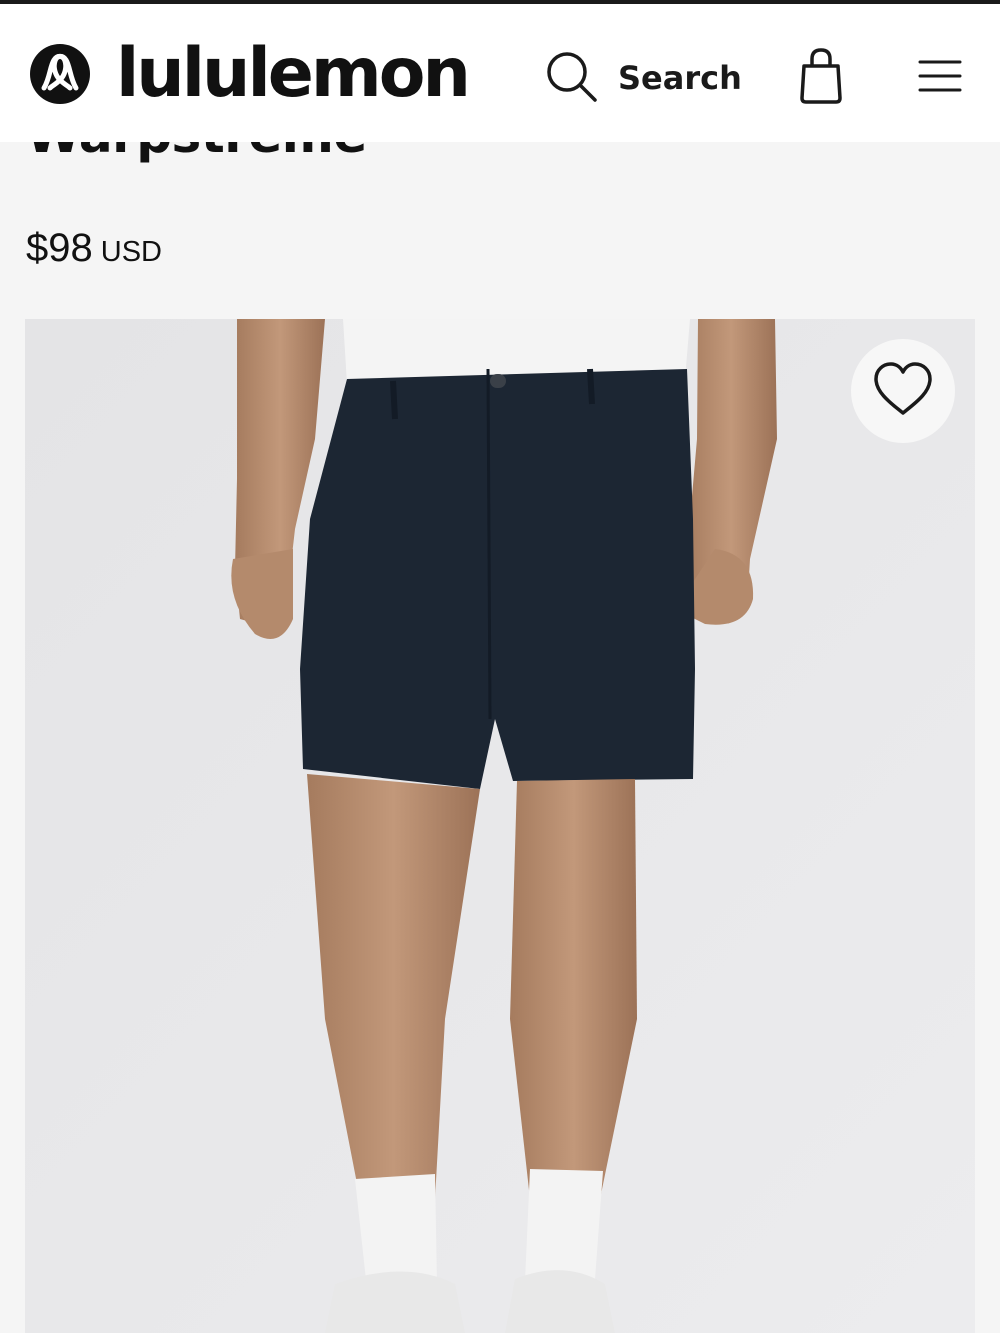 This screenshot has height=1333, width=1000. I want to click on price-currency: USD, so click(131, 252).